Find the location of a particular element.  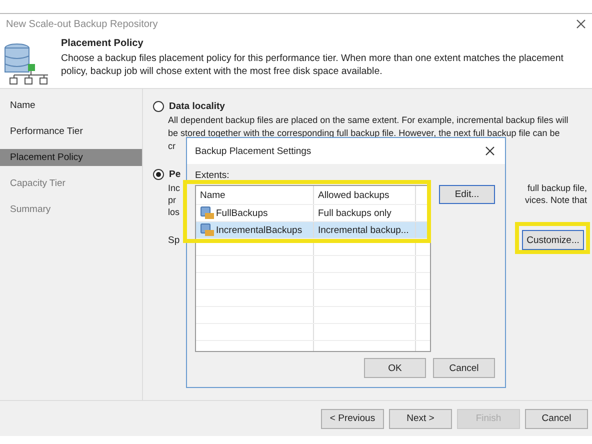

option-description: full backup file, is located at coordinates (557, 188).